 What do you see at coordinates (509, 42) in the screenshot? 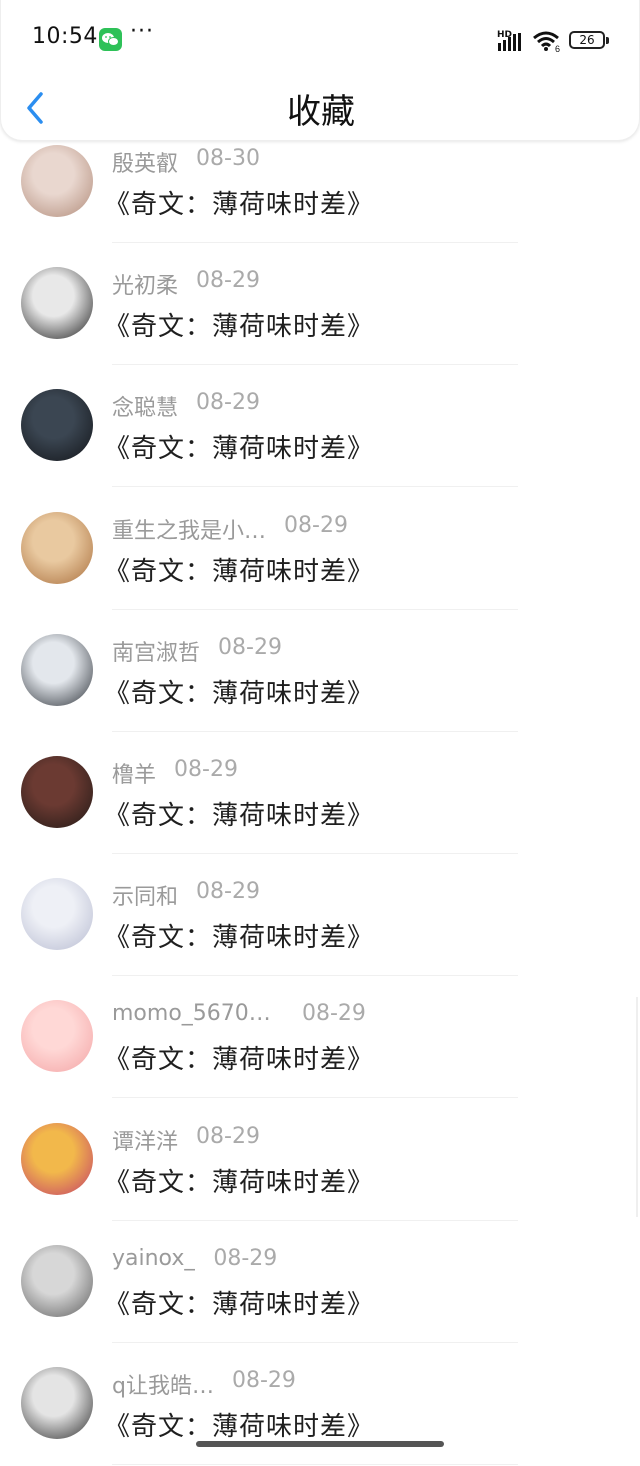
I see `signal-icon` at bounding box center [509, 42].